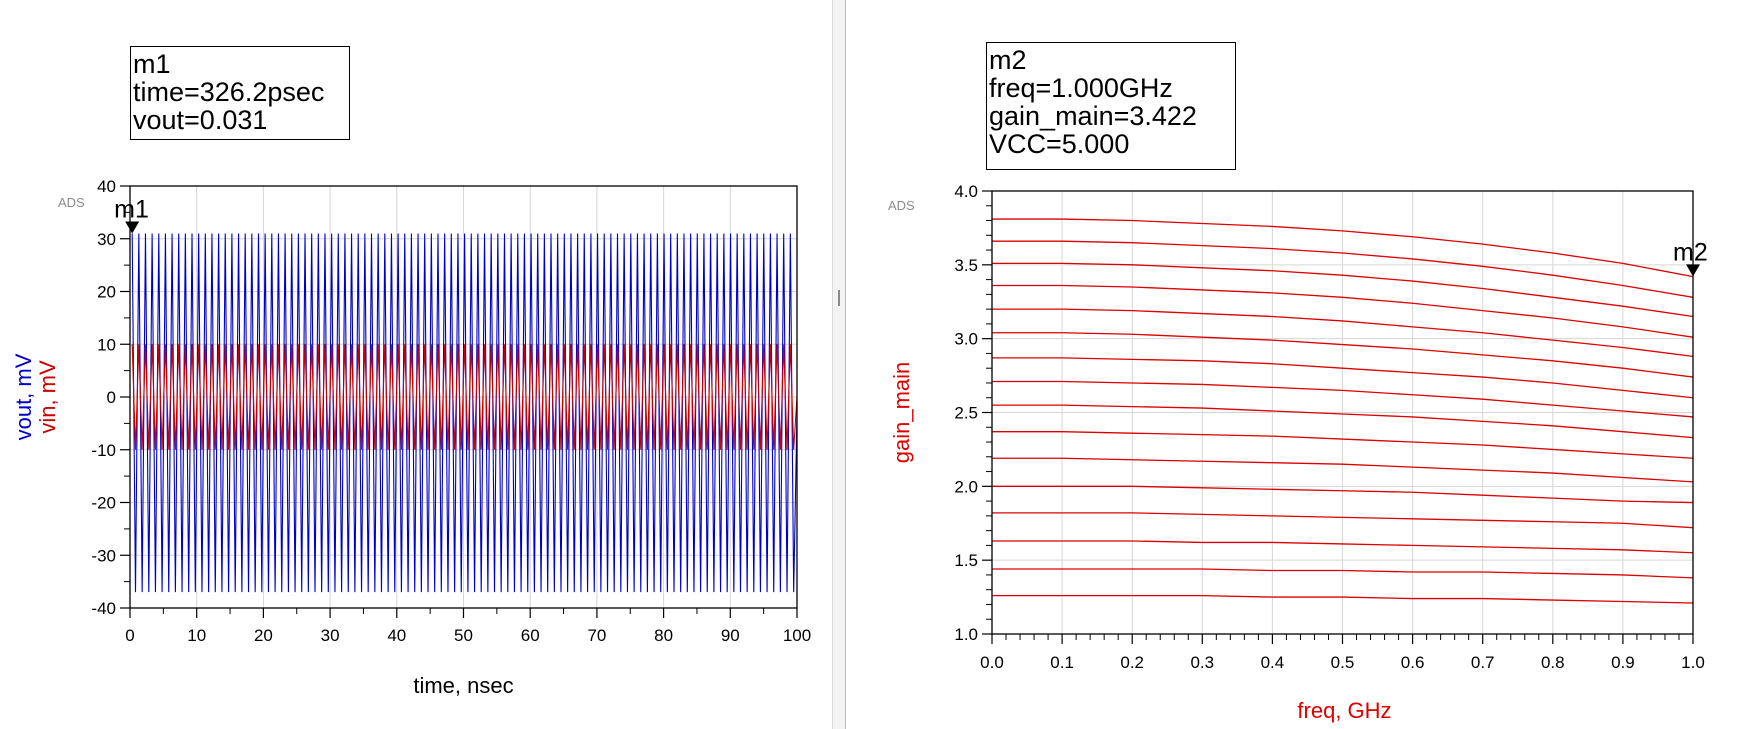 Image resolution: width=1740 pixels, height=729 pixels. What do you see at coordinates (106, 239) in the screenshot?
I see `y-tick-label: 30` at bounding box center [106, 239].